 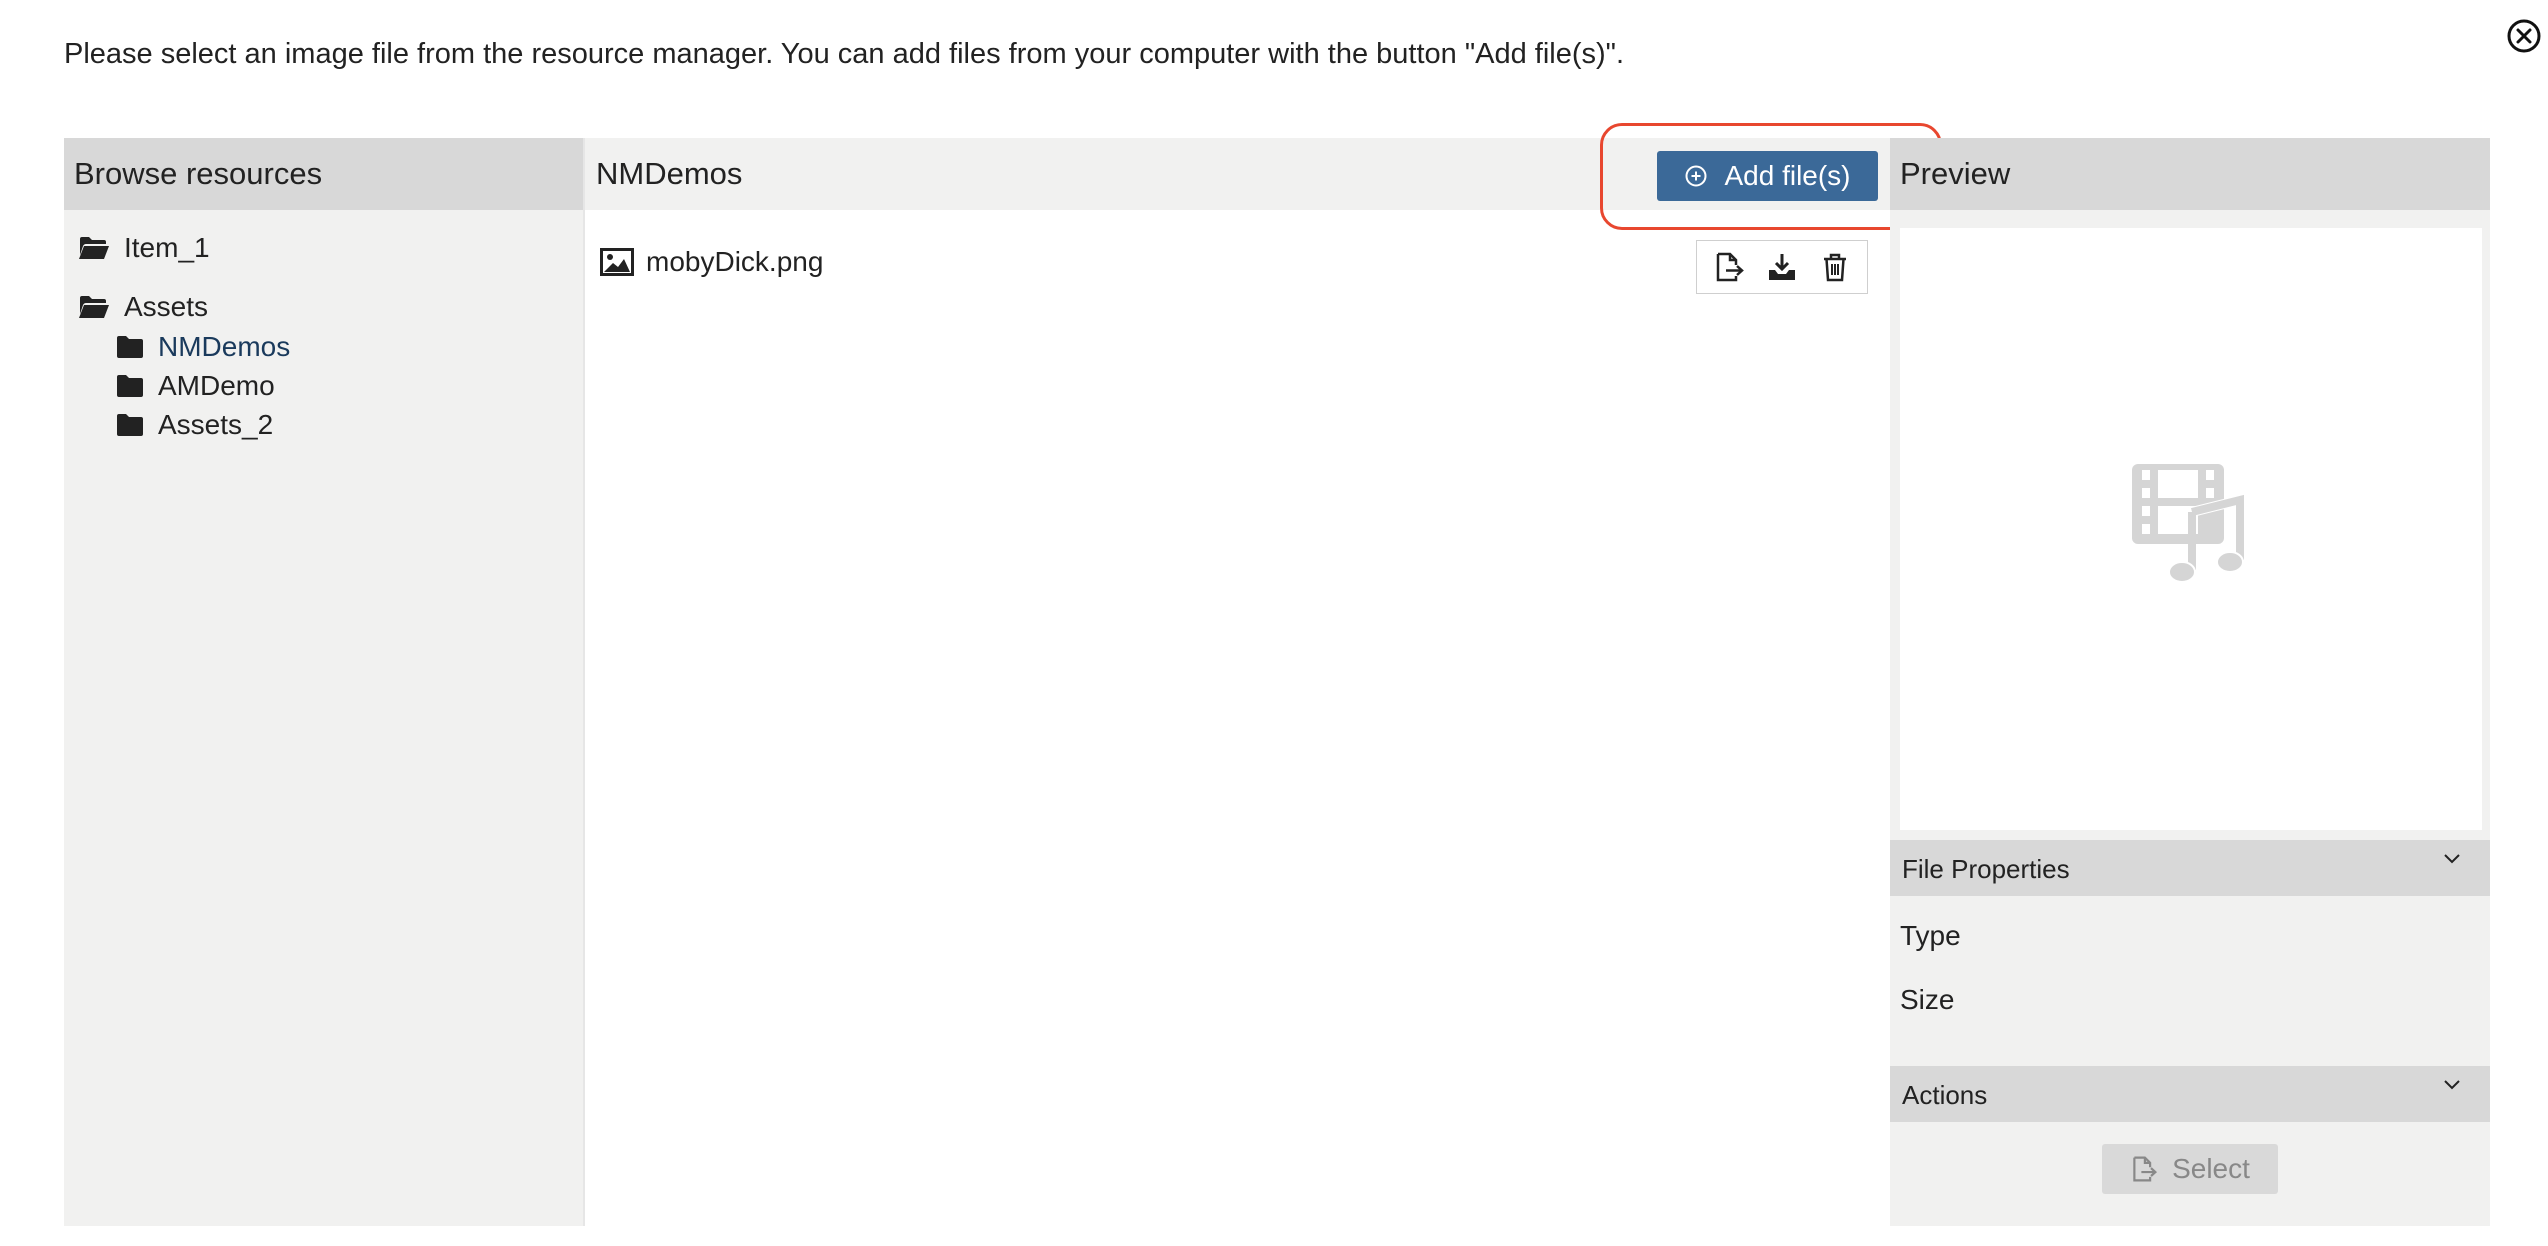 I want to click on preview-area, so click(x=2191, y=529).